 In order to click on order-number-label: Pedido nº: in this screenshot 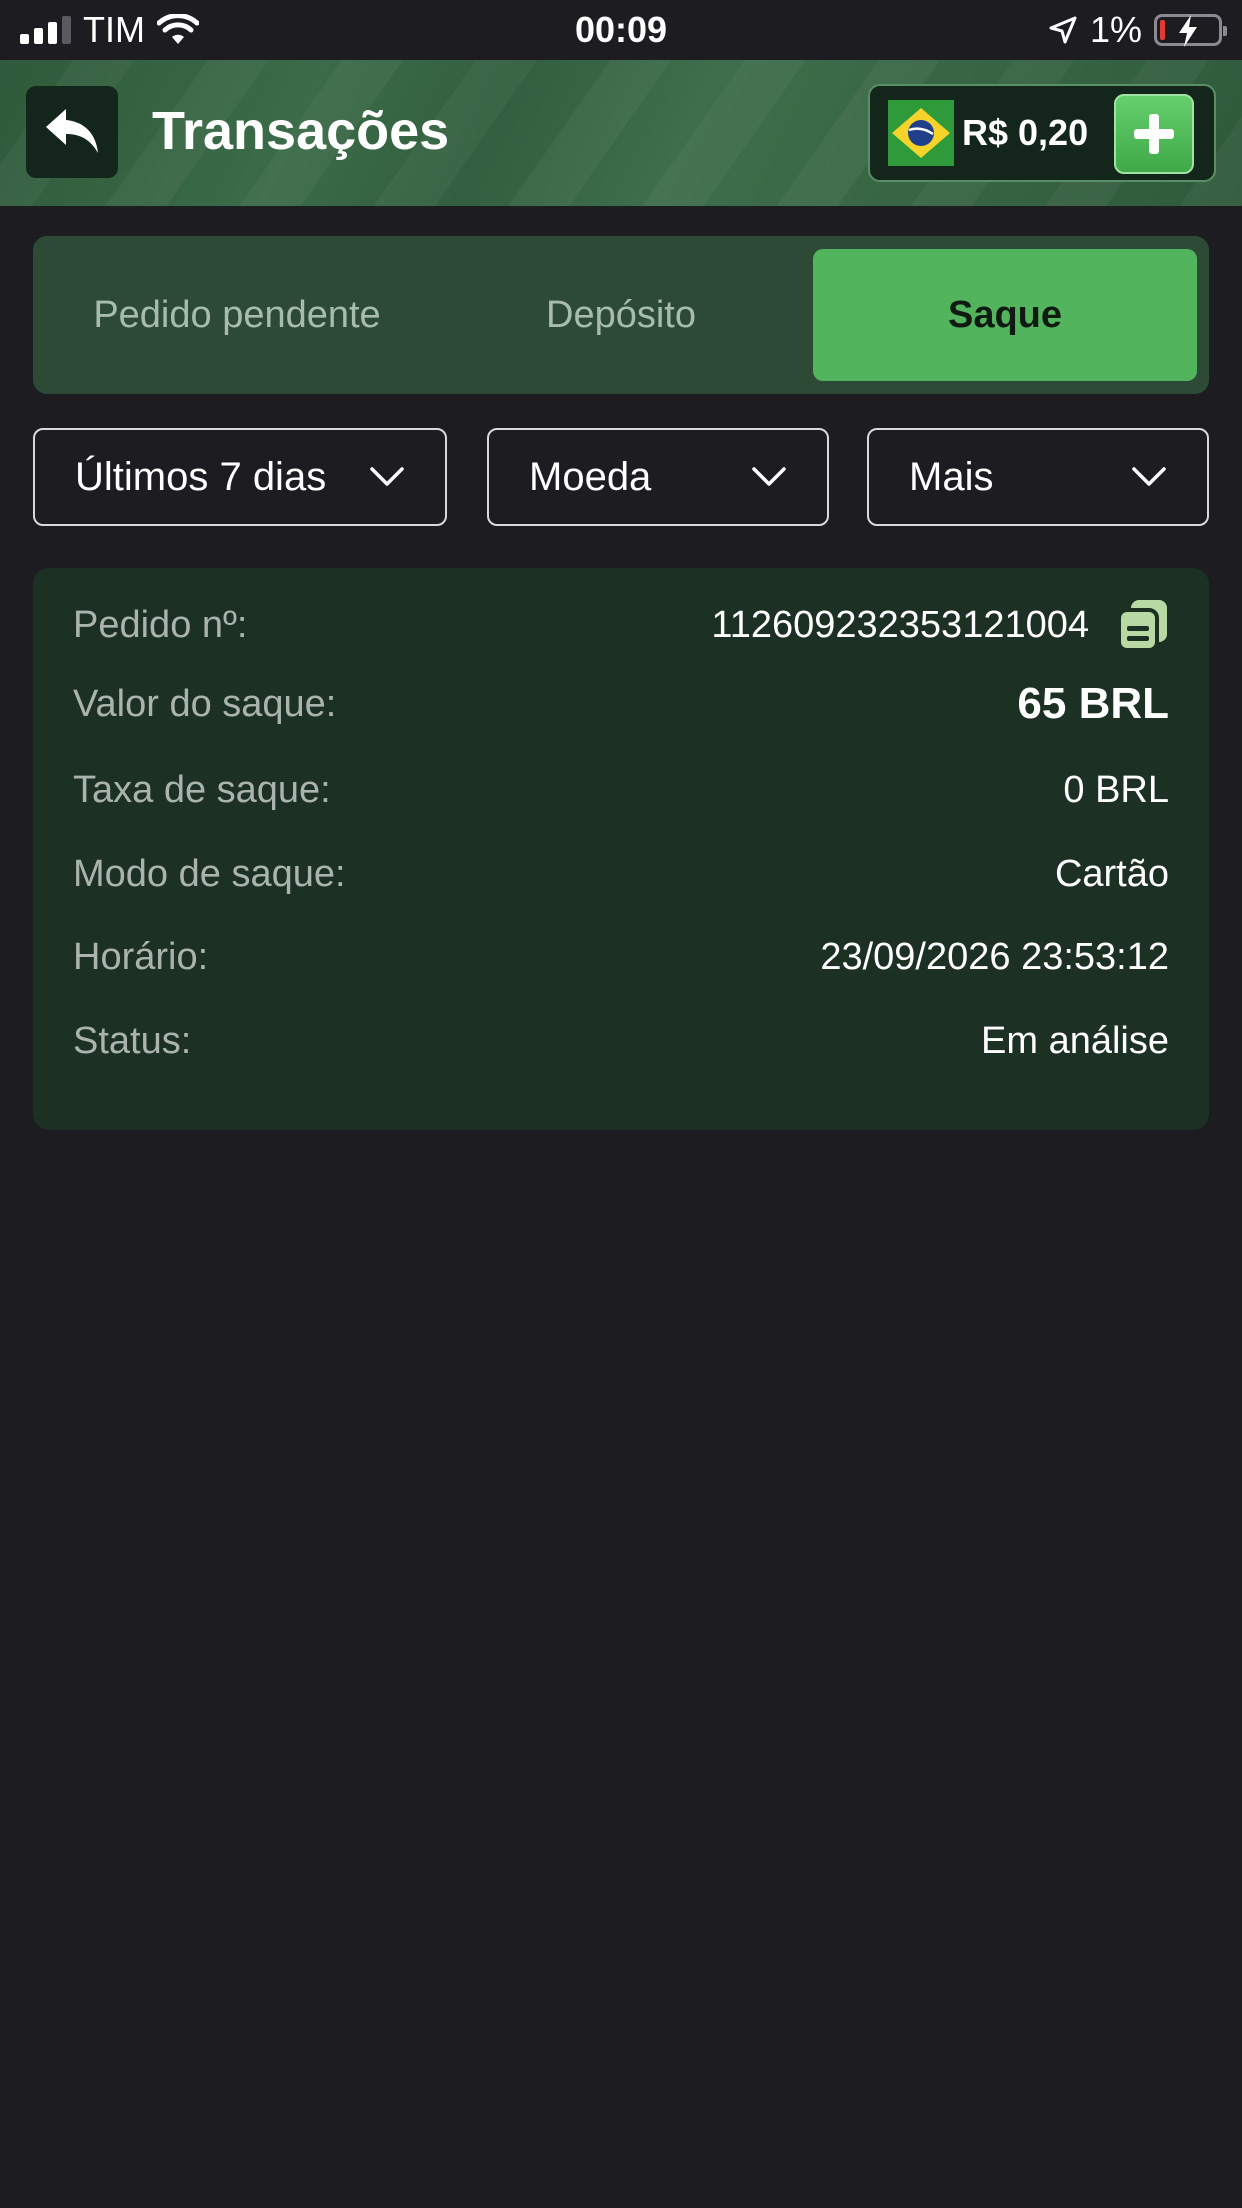, I will do `click(160, 624)`.